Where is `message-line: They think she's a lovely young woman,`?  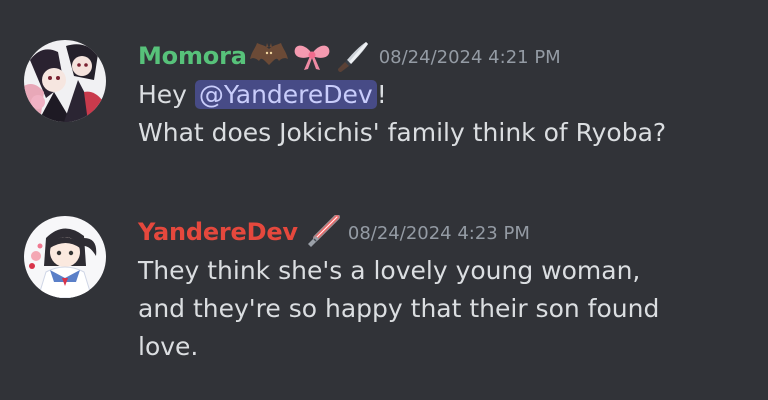
message-line: They think she's a lovely young woman, is located at coordinates (389, 270).